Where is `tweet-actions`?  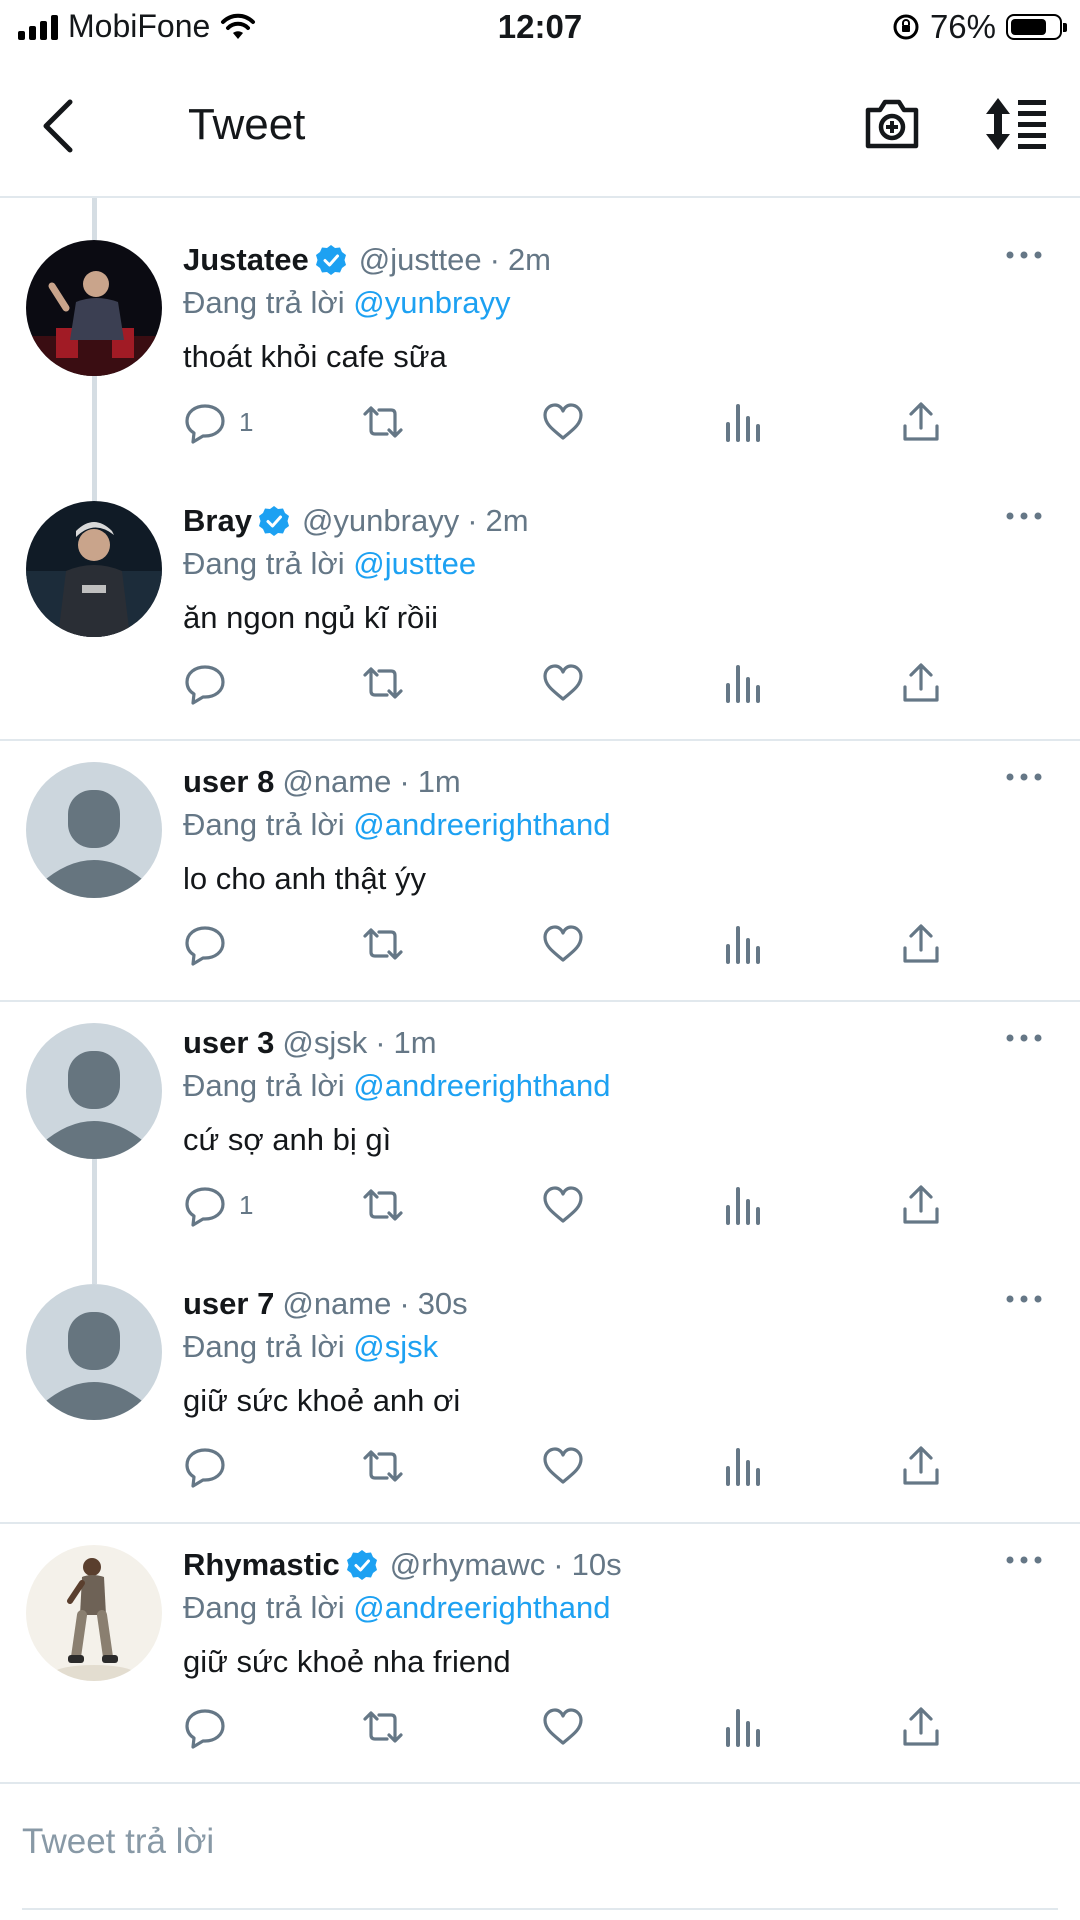 tweet-actions is located at coordinates (583, 1727).